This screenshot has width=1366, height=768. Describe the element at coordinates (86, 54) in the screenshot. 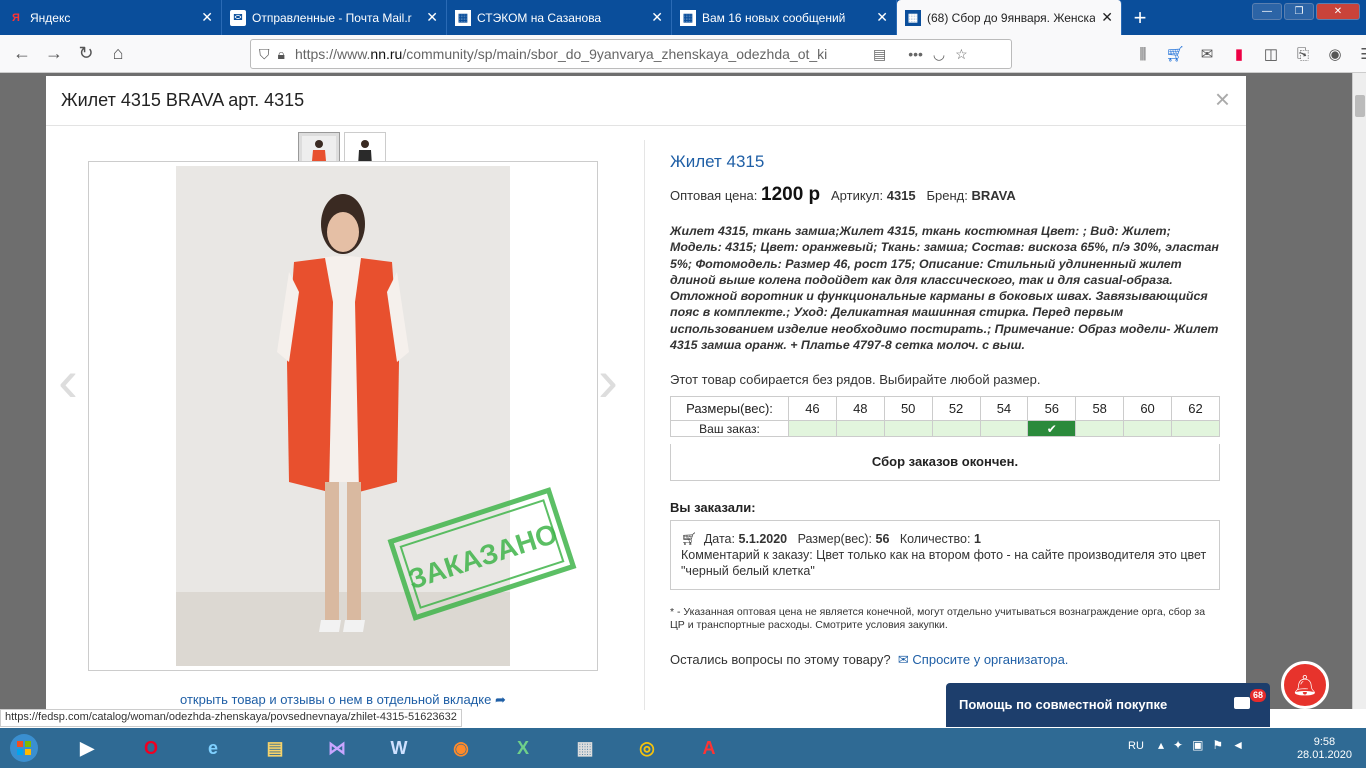

I see `reload-icon: ↻` at that location.